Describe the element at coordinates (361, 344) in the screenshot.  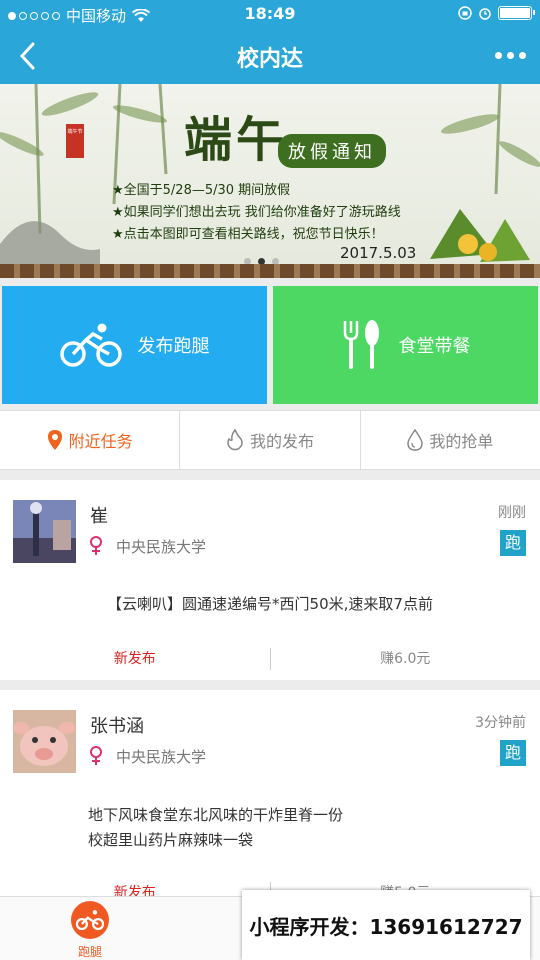
I see `fork-knife-icon` at that location.